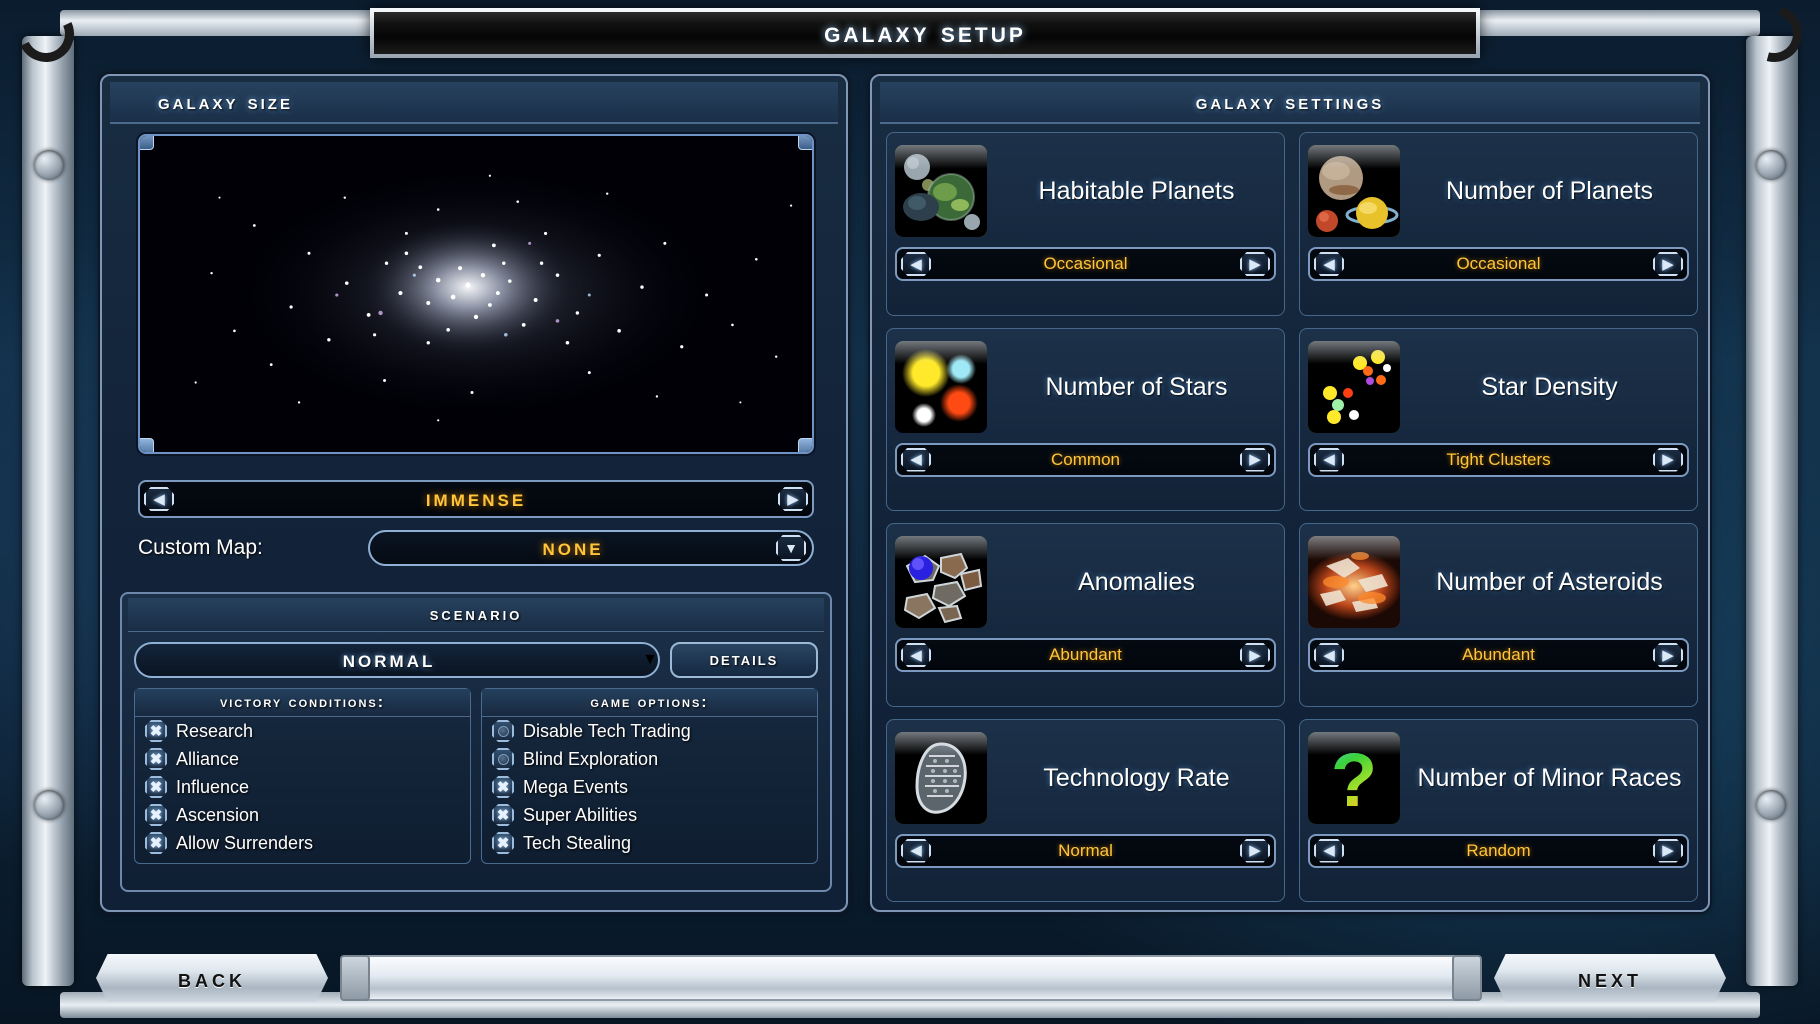  I want to click on number-of-asteroids-prev-button: ◀, so click(1329, 655).